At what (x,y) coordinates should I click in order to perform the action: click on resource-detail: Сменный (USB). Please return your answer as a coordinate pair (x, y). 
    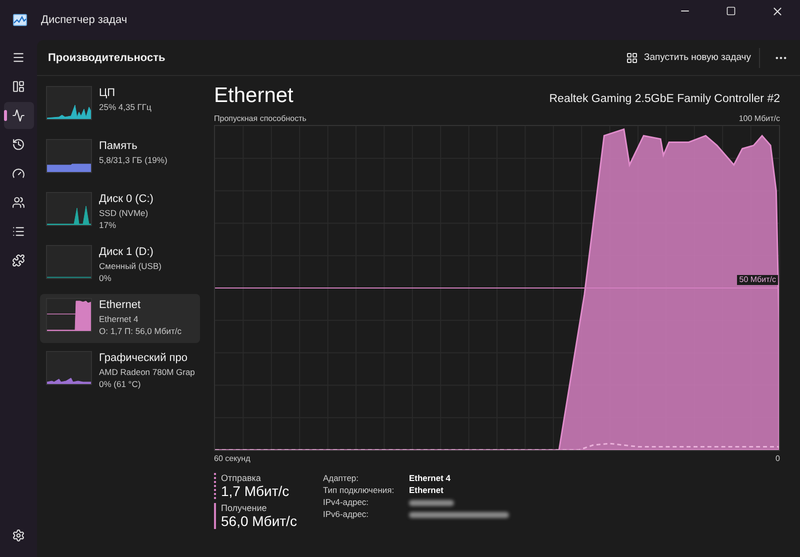
    Looking at the image, I should click on (130, 266).